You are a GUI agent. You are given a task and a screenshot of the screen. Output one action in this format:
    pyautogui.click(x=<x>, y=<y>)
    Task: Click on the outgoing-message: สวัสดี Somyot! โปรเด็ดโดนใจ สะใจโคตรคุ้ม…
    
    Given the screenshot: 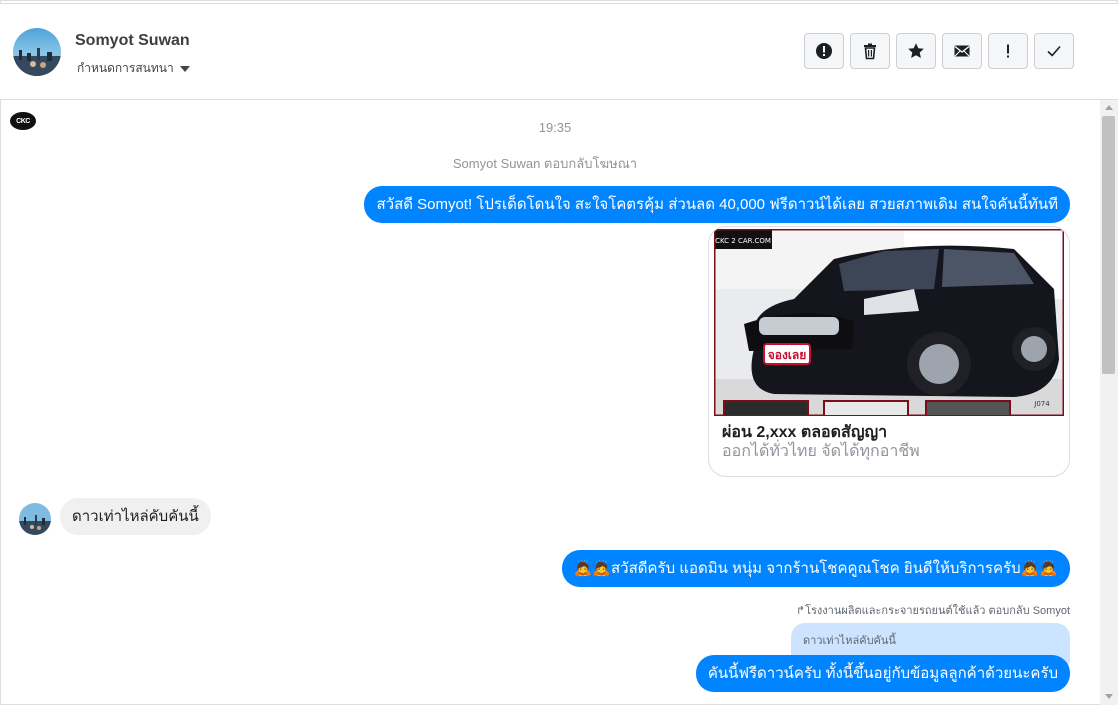 What is the action you would take?
    pyautogui.click(x=717, y=204)
    